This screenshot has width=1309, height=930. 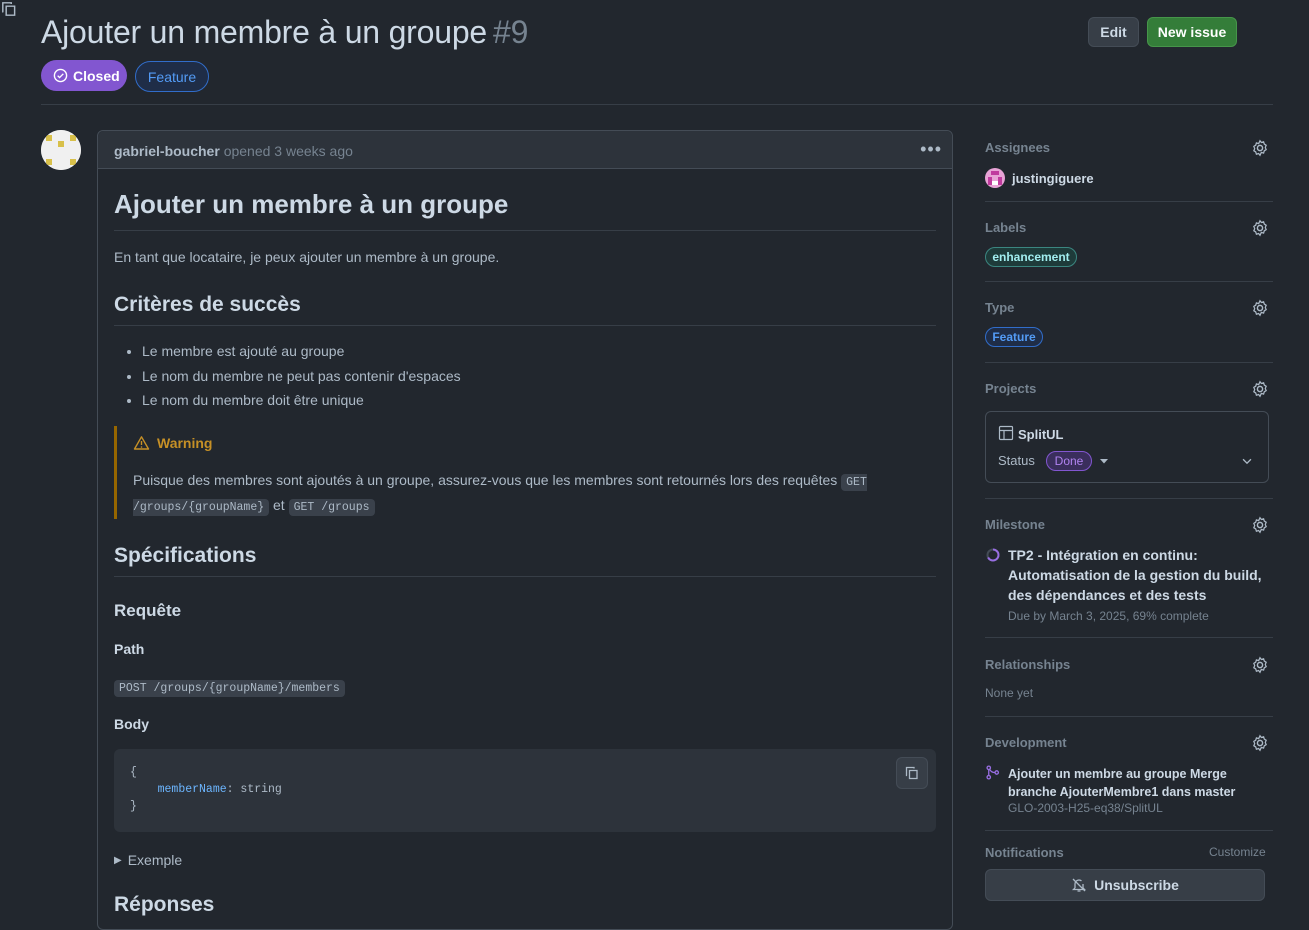 What do you see at coordinates (1041, 434) in the screenshot?
I see `project-name: SplitUL` at bounding box center [1041, 434].